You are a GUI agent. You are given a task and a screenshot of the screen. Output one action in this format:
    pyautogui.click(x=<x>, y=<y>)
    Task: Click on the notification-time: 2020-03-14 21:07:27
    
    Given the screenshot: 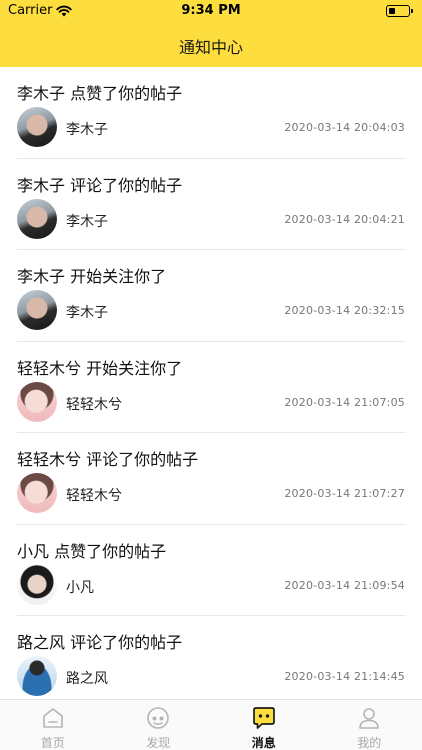 What is the action you would take?
    pyautogui.click(x=344, y=493)
    